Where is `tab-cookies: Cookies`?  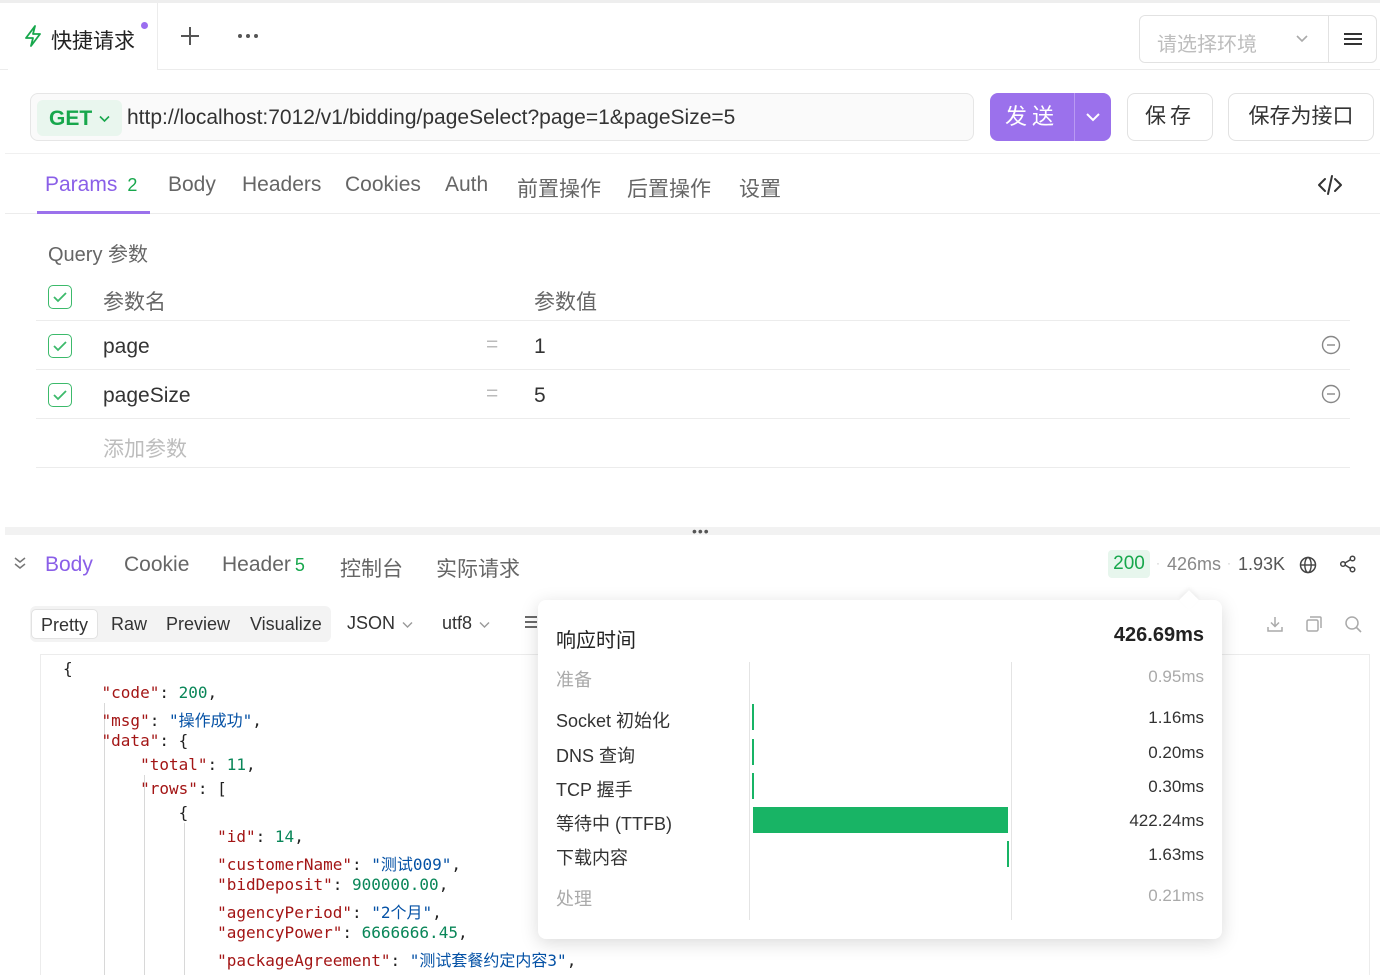 tab-cookies: Cookies is located at coordinates (383, 185).